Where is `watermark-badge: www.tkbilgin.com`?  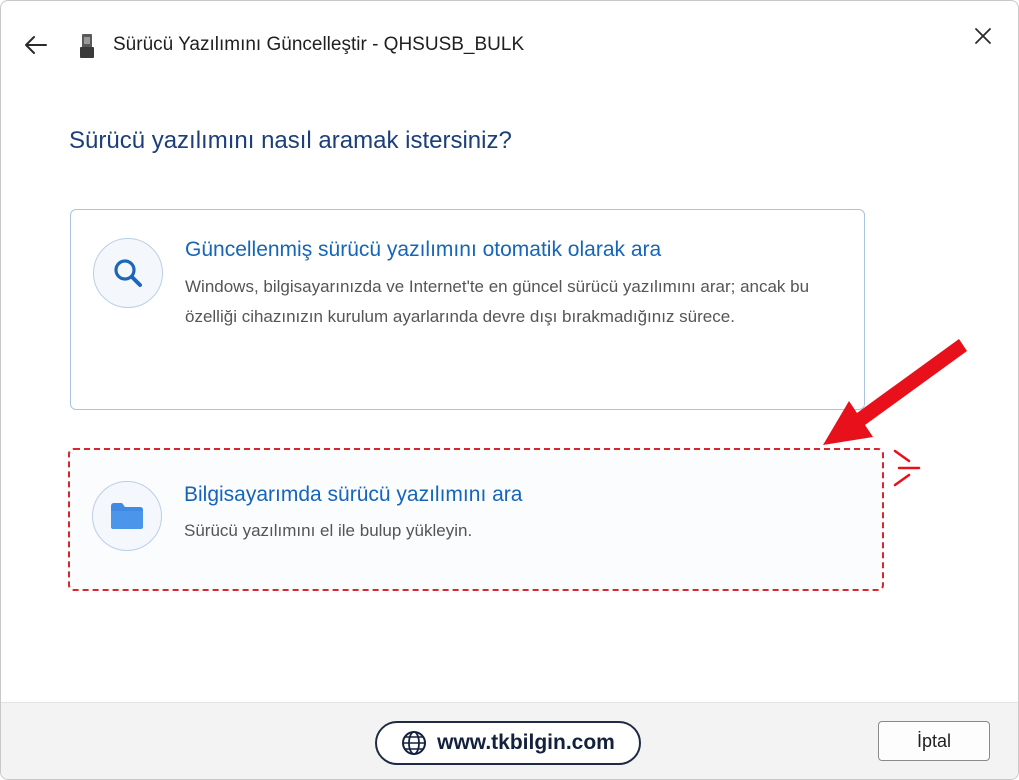
watermark-badge: www.tkbilgin.com is located at coordinates (508, 743).